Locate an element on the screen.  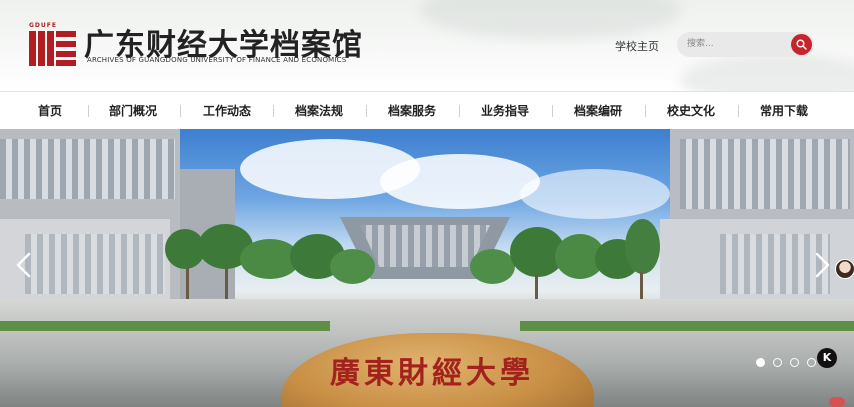
campus-stone-inscription: 廣東財經大學 is located at coordinates (432, 373).